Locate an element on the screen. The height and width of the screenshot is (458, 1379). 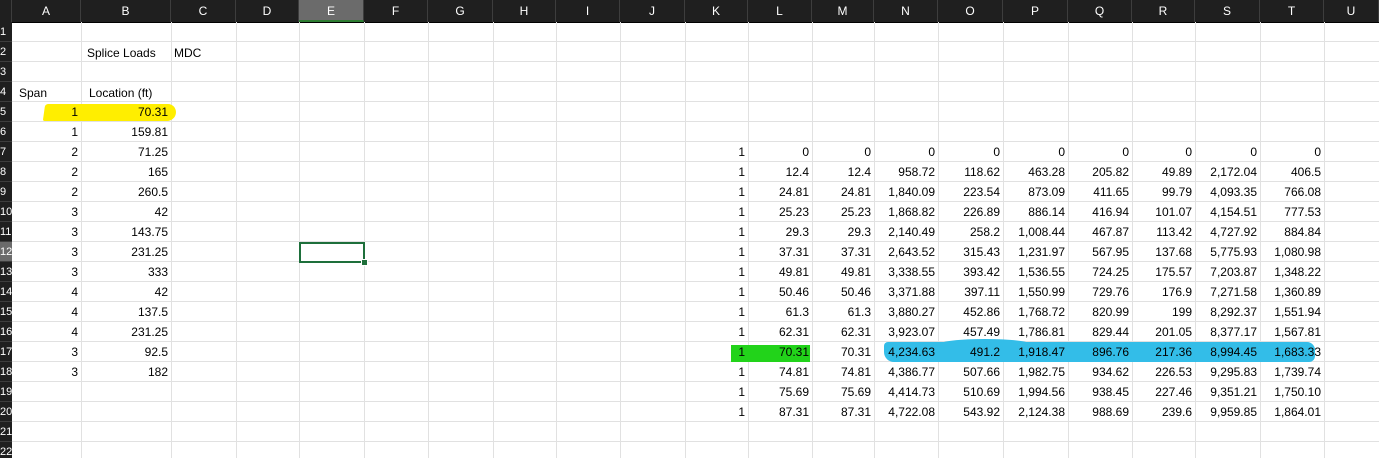
column-header-p: P is located at coordinates (1035, 11).